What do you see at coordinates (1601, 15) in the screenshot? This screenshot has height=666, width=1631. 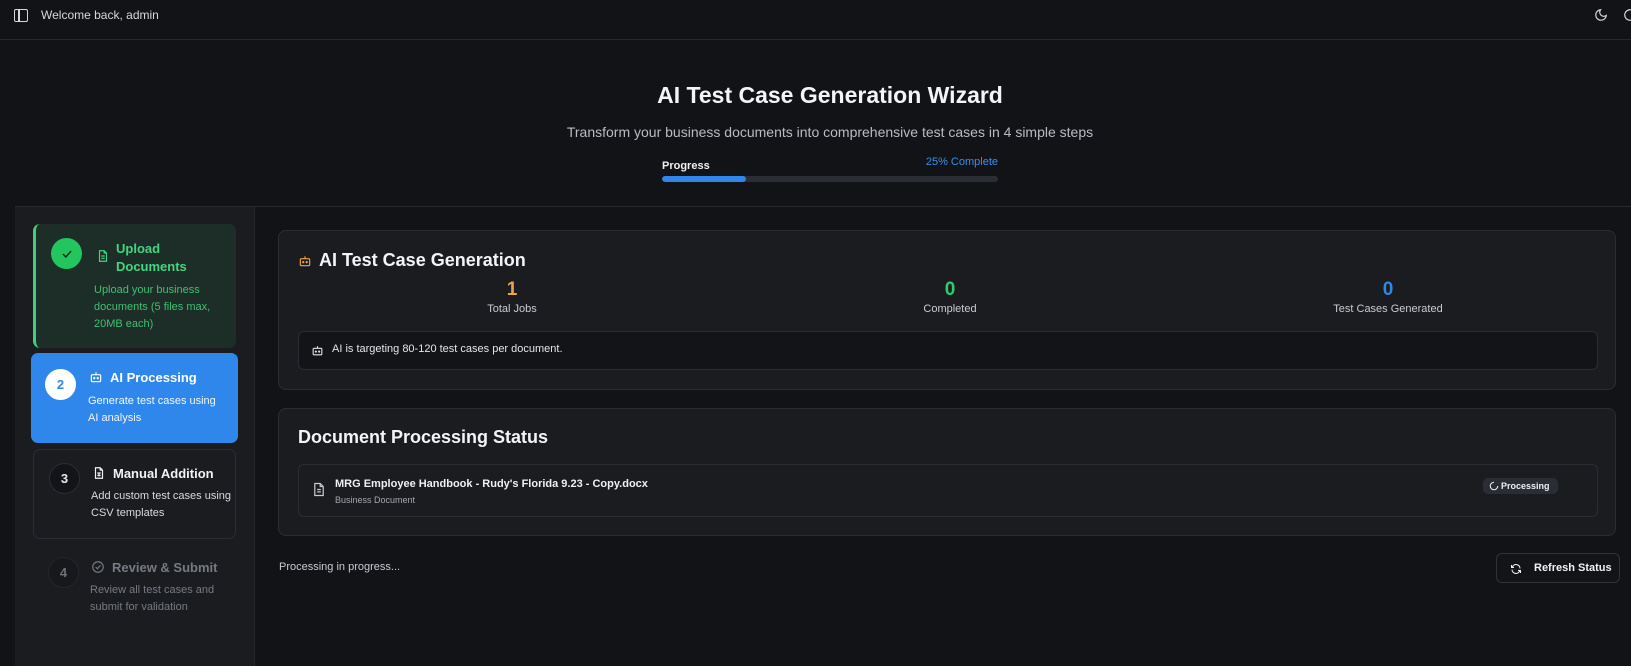 I see `moon-icon` at bounding box center [1601, 15].